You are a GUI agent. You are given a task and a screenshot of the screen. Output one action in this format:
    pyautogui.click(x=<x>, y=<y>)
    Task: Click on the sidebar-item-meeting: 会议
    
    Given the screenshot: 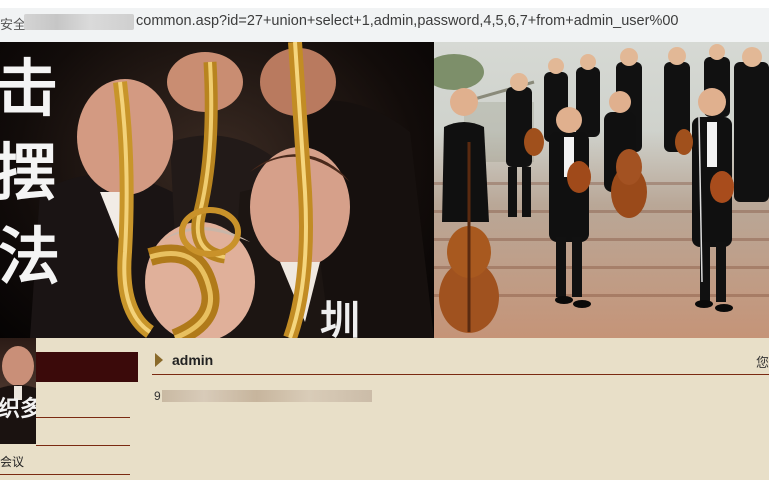 What is the action you would take?
    pyautogui.click(x=12, y=461)
    